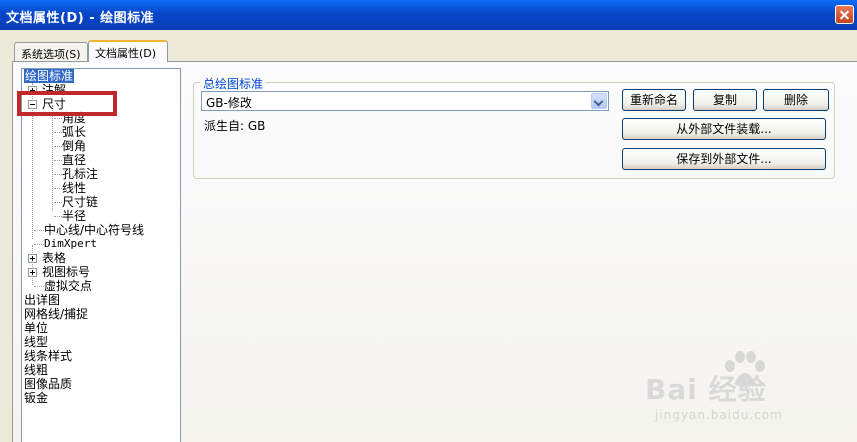 The height and width of the screenshot is (442, 857). Describe the element at coordinates (405, 101) in the screenshot. I see `standard-select: GB-修改` at that location.